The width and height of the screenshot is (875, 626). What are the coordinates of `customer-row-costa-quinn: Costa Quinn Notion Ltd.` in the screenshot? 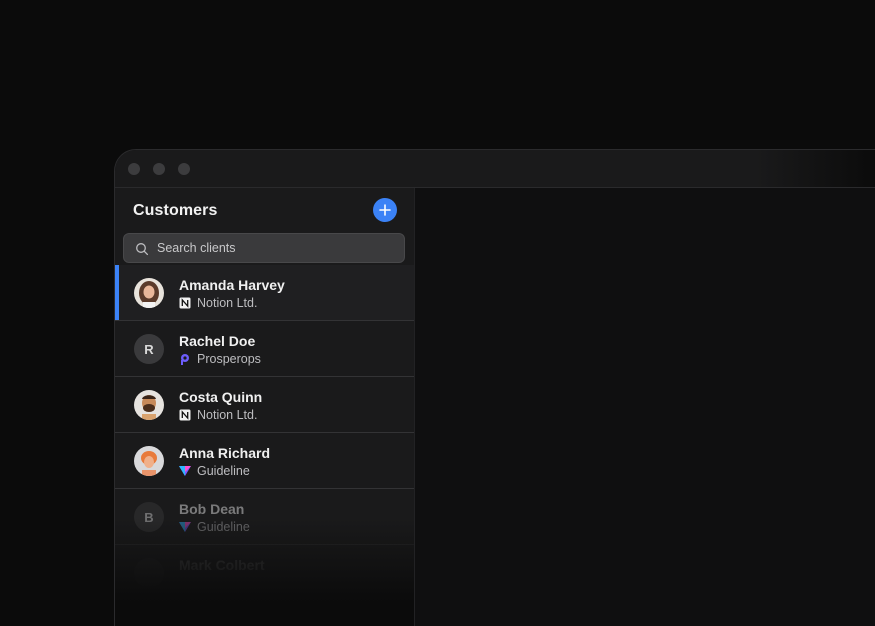 It's located at (264, 405).